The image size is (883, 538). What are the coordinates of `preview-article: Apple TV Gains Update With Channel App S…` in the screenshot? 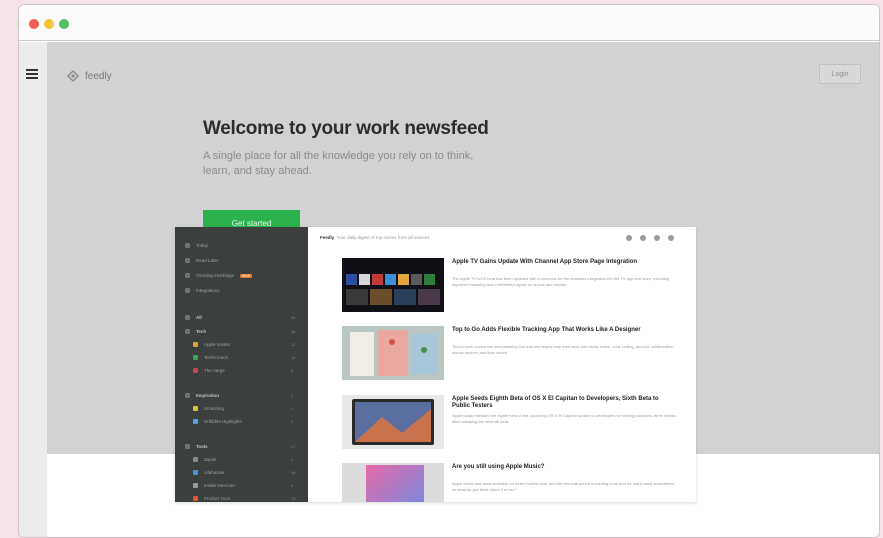 It's located at (512, 286).